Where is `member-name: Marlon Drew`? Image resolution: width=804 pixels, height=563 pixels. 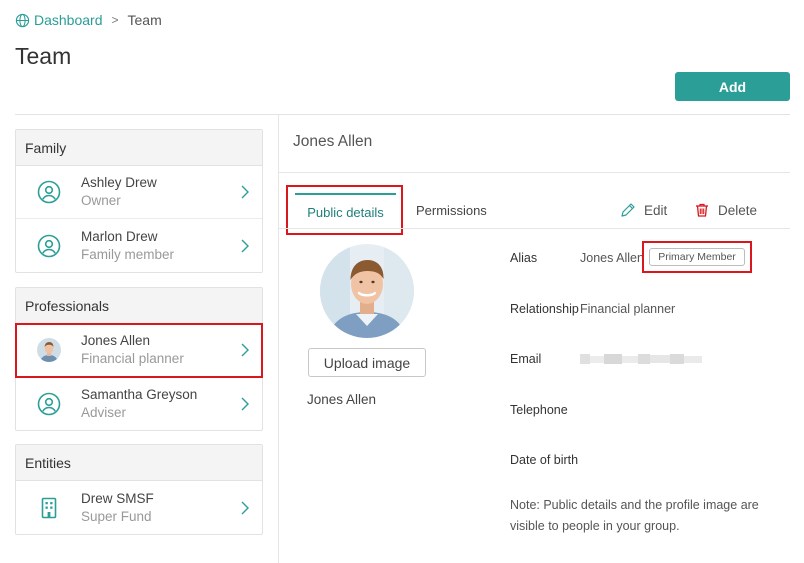
member-name: Marlon Drew is located at coordinates (119, 236).